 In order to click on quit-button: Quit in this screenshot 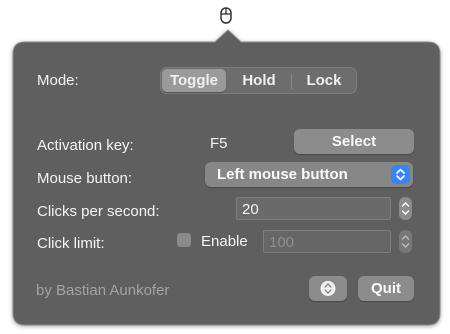, I will do `click(386, 288)`.